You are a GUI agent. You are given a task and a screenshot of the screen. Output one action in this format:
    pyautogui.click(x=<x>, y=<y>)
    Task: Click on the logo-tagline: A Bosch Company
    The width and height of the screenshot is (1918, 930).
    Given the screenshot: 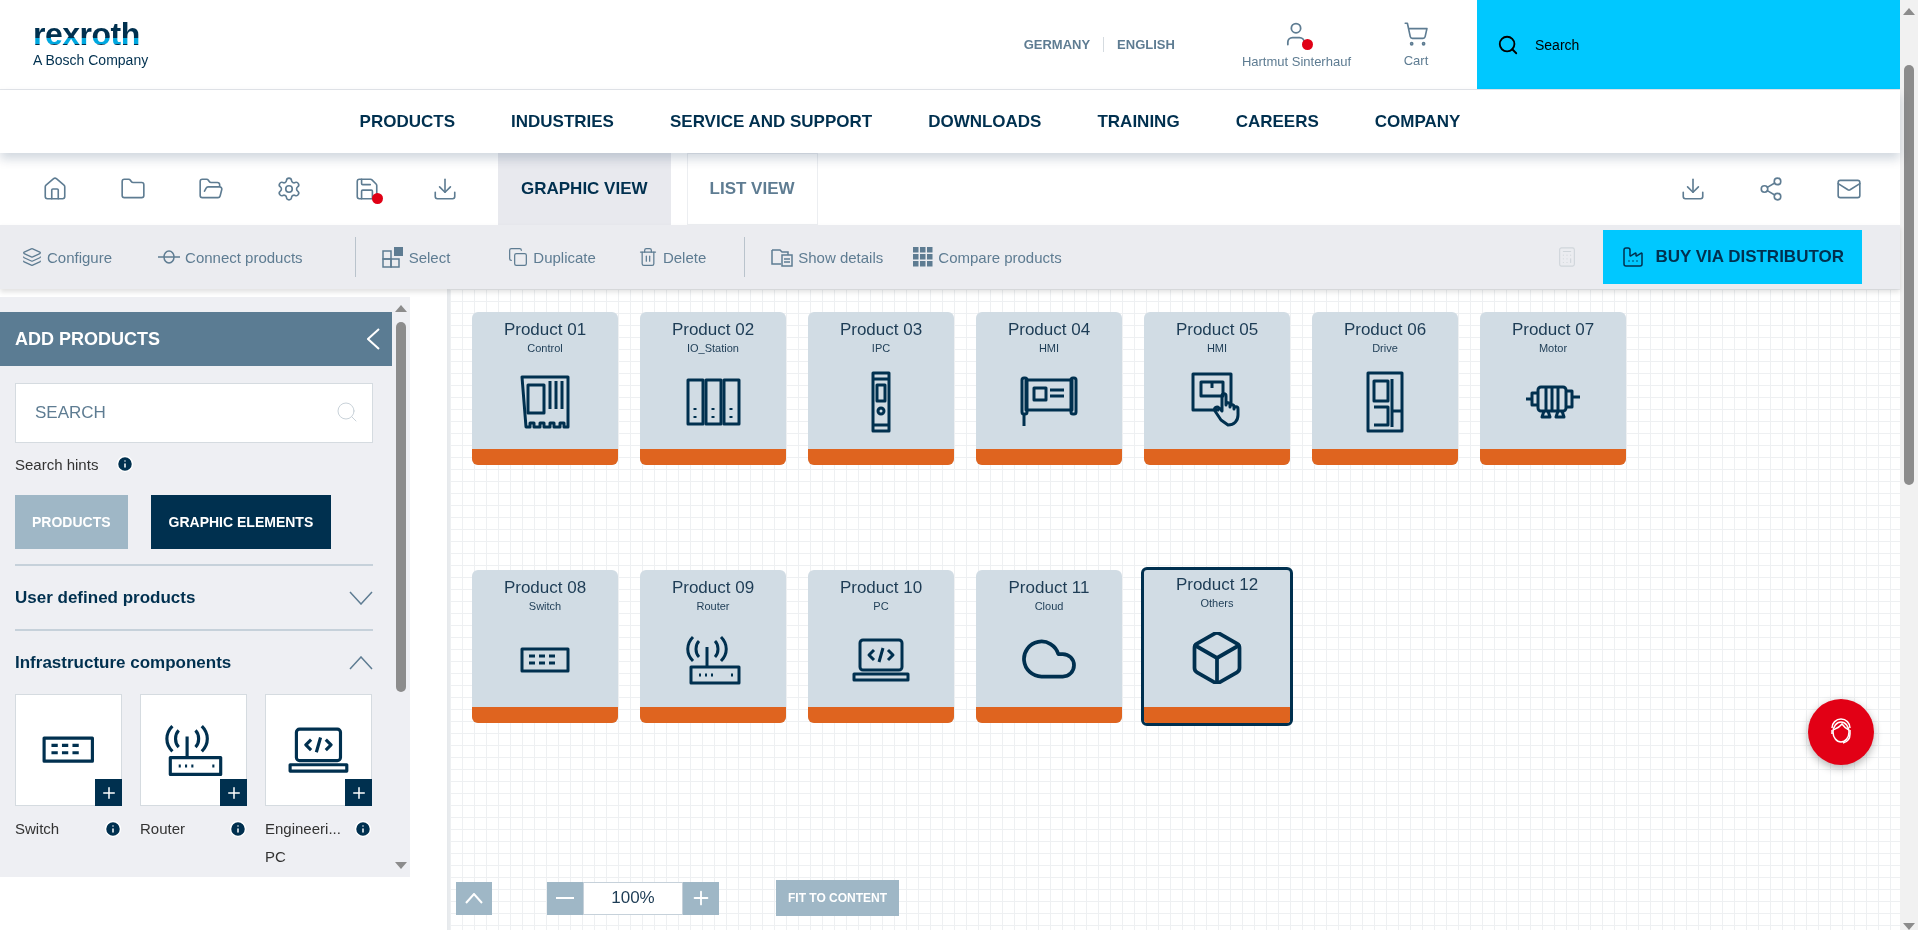 What is the action you would take?
    pyautogui.click(x=91, y=60)
    